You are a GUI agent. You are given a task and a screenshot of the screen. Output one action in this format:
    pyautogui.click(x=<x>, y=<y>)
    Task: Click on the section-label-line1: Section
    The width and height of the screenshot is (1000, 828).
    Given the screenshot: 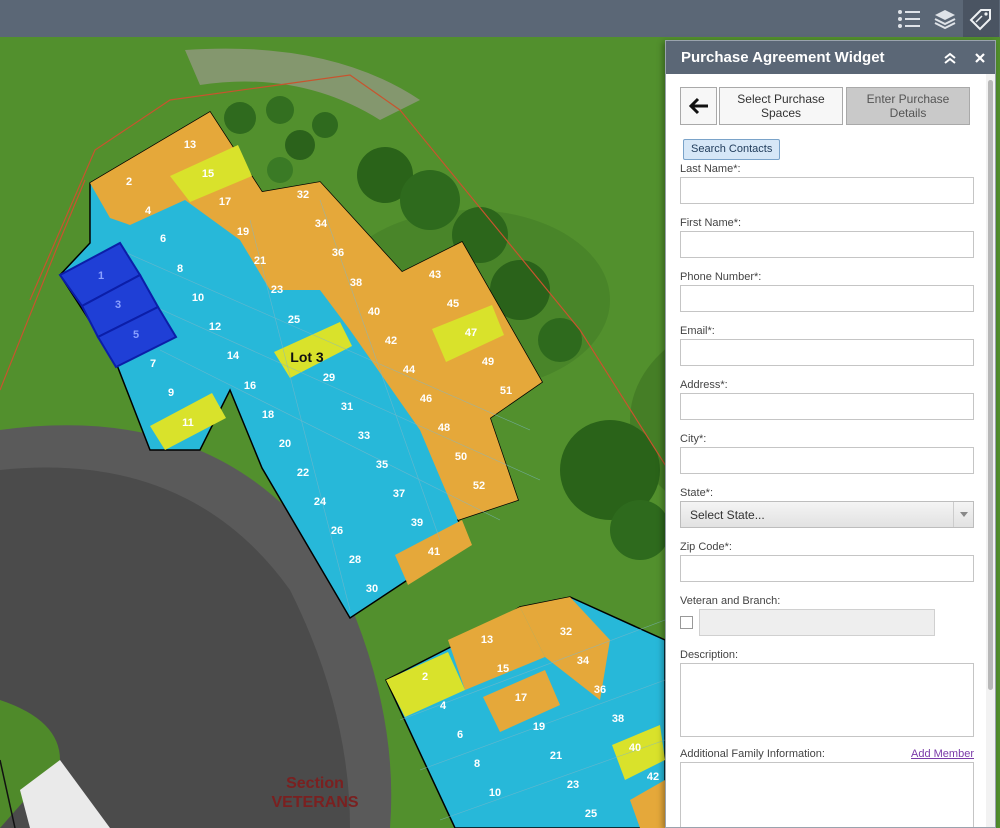 What is the action you would take?
    pyautogui.click(x=315, y=783)
    